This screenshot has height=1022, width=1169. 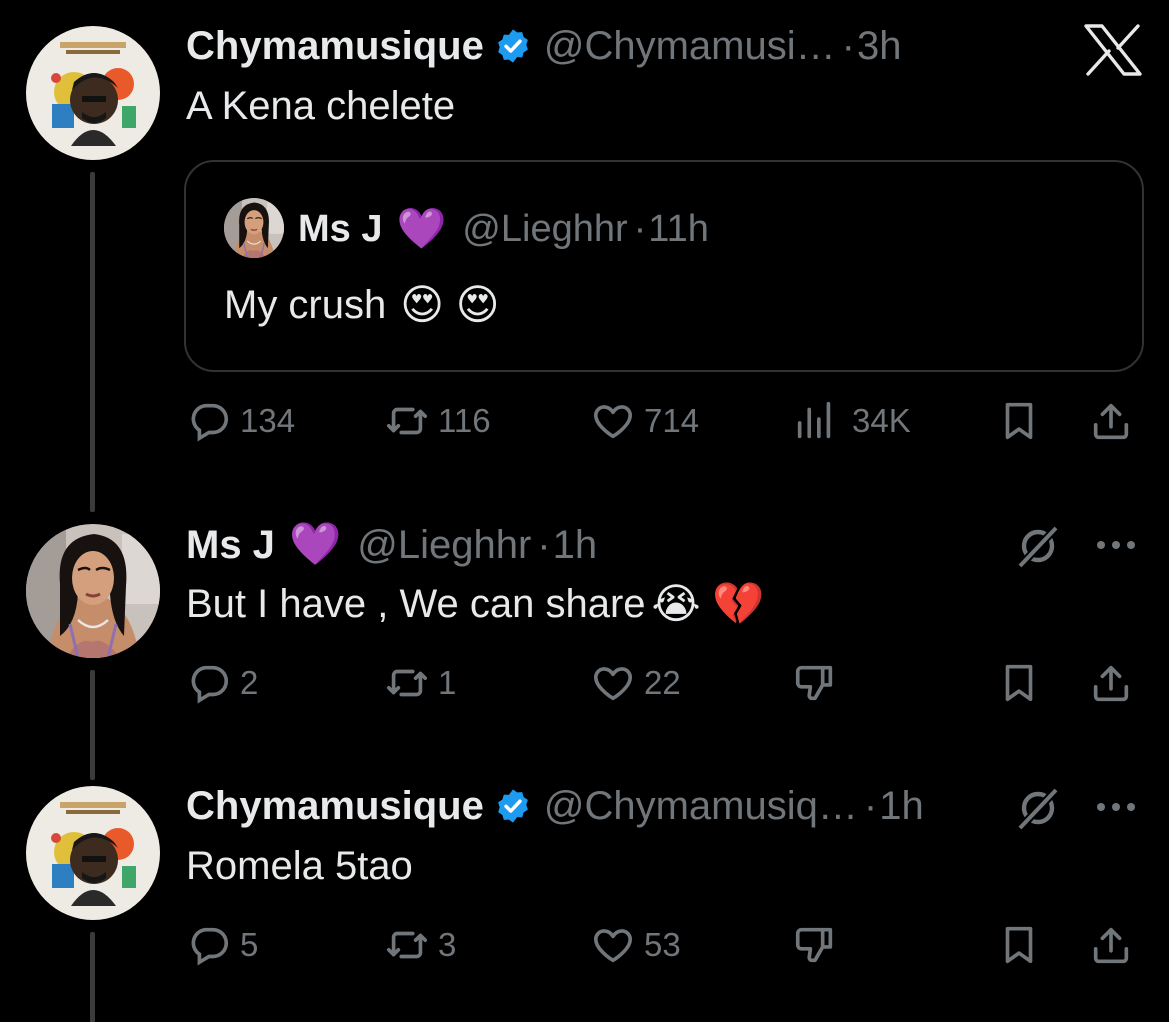 What do you see at coordinates (464, 420) in the screenshot?
I see `repost-count: 116` at bounding box center [464, 420].